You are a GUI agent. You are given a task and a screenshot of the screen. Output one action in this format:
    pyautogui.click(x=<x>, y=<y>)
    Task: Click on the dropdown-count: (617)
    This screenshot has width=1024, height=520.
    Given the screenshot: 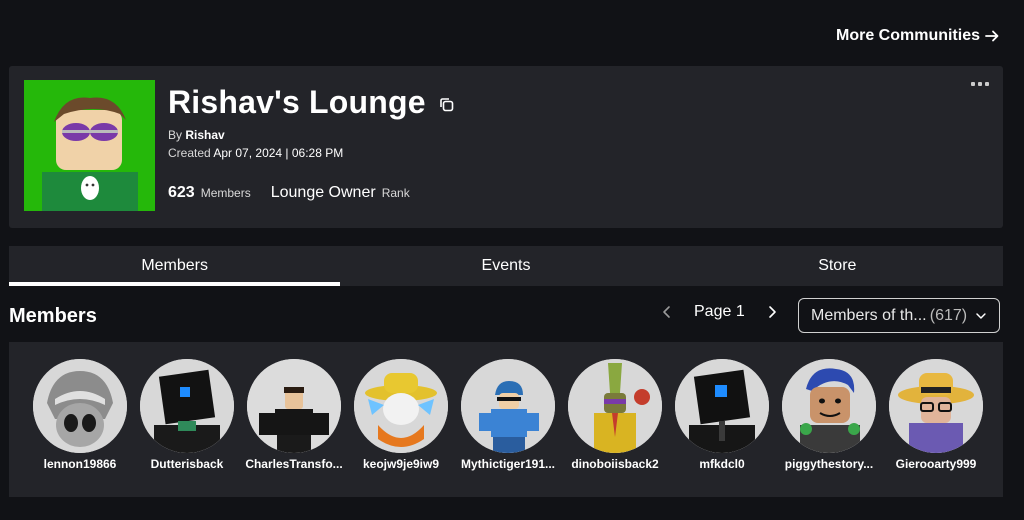 What is the action you would take?
    pyautogui.click(x=948, y=315)
    